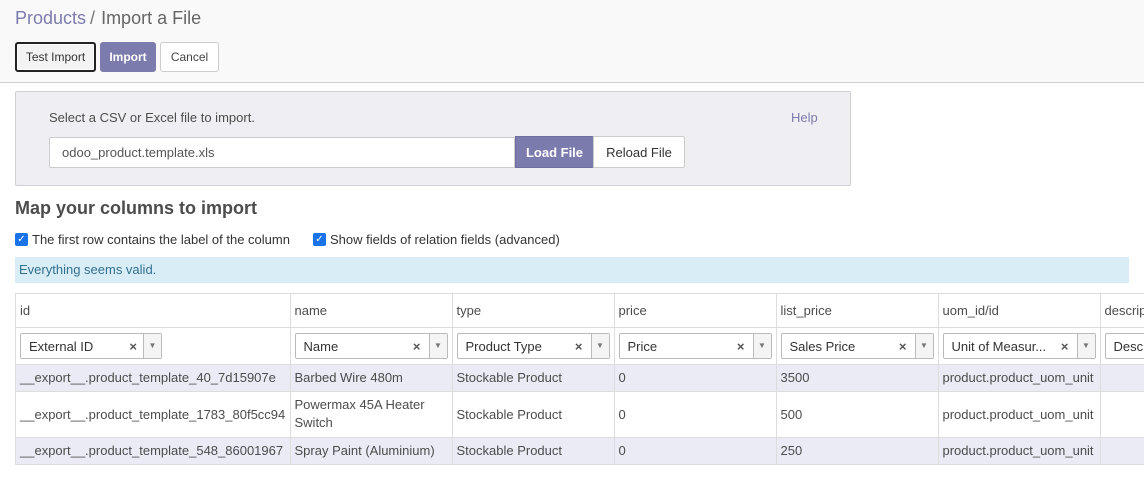 The height and width of the screenshot is (477, 1144). I want to click on field-select-list-price: Sales Price × ▼, so click(857, 345).